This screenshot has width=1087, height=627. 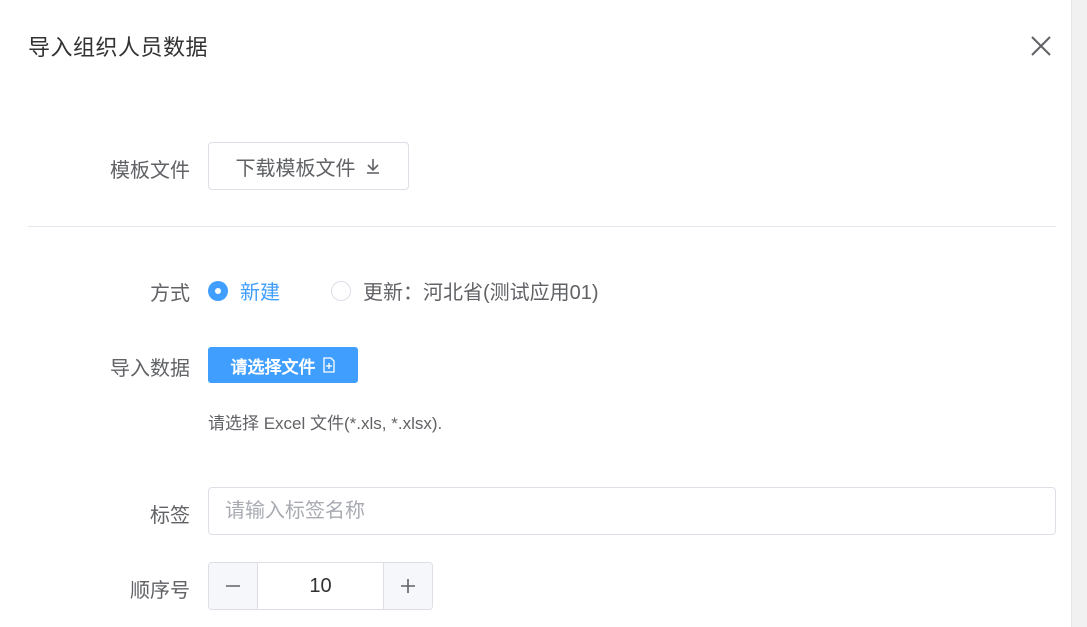 I want to click on section-divider, so click(x=542, y=226).